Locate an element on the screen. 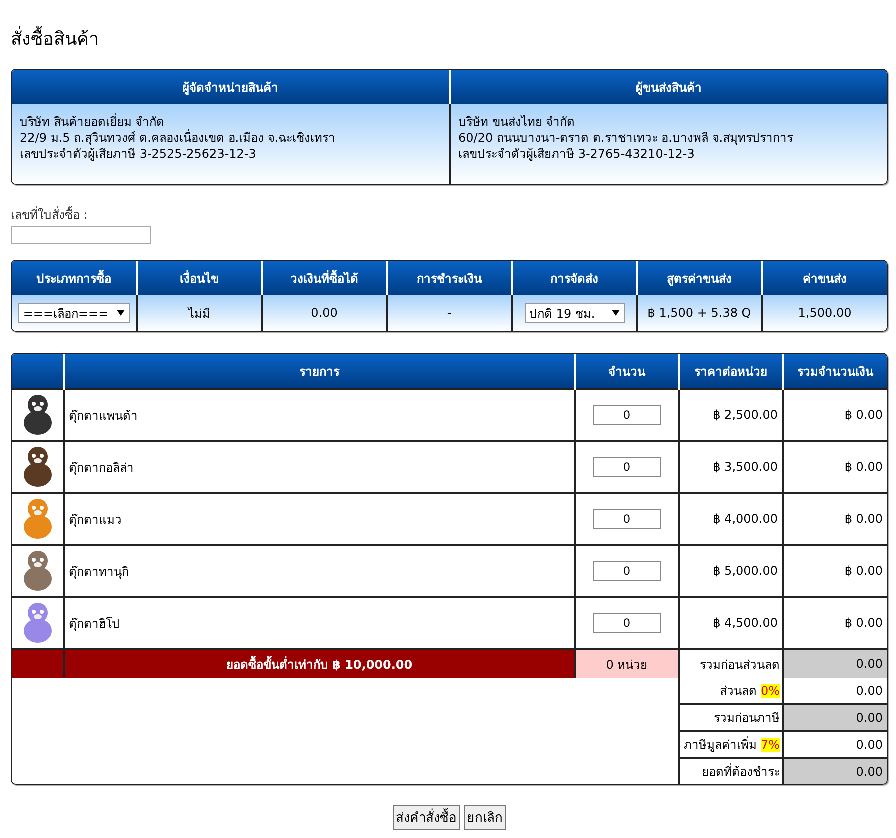  column-header: เงื่อนไข is located at coordinates (199, 278).